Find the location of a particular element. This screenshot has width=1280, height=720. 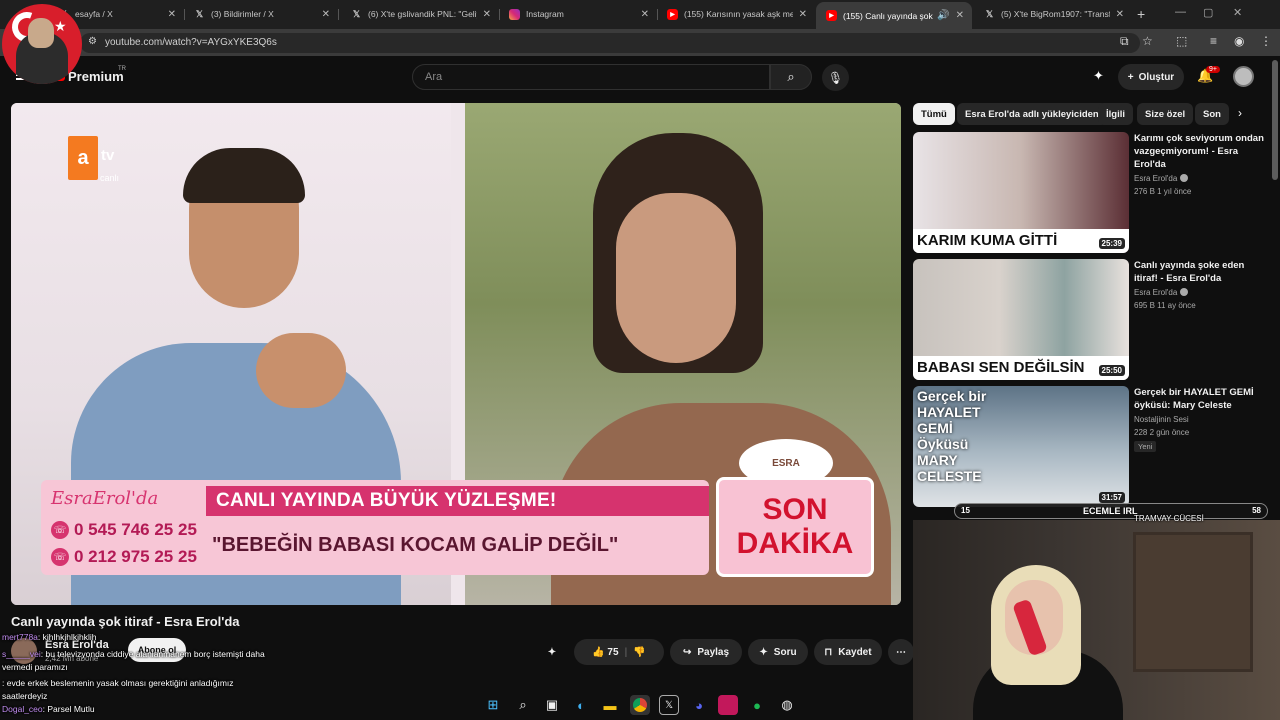

chip-all: Tümü is located at coordinates (934, 114).